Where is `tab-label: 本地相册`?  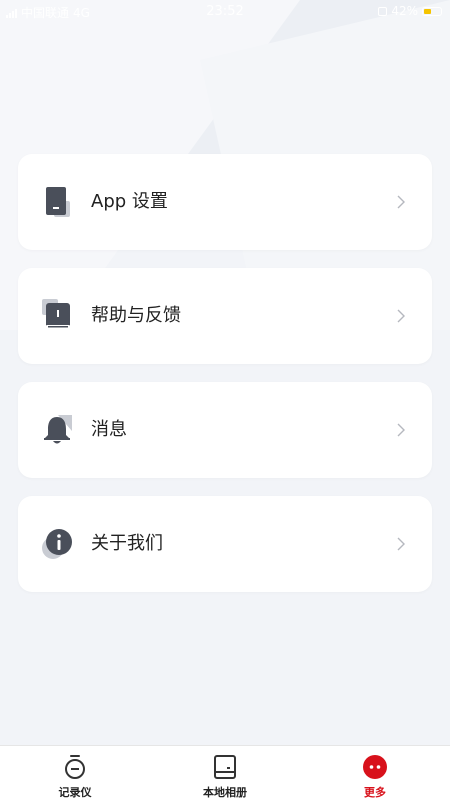
tab-label: 本地相册 is located at coordinates (225, 792).